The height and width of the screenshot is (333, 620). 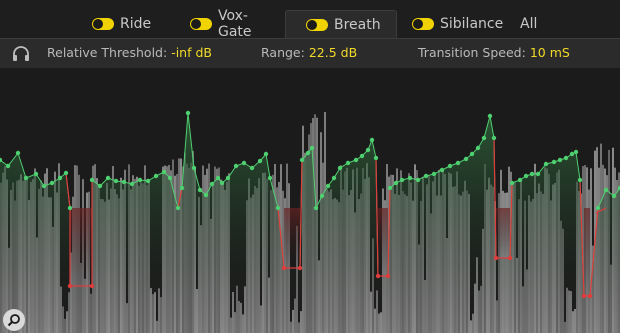 I want to click on tab-breath: Breath, so click(x=341, y=24).